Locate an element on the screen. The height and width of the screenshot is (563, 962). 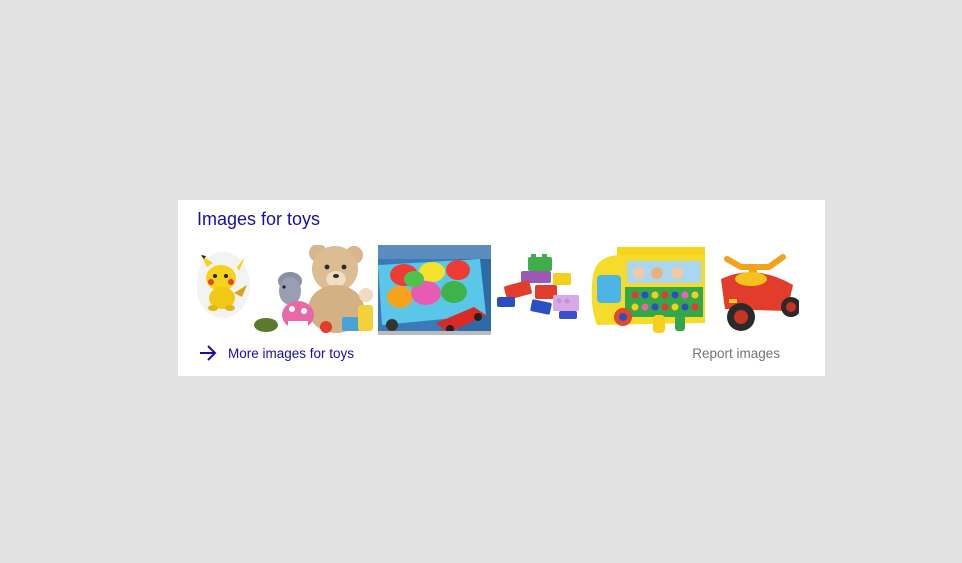
thumb-pikachu is located at coordinates (224, 290).